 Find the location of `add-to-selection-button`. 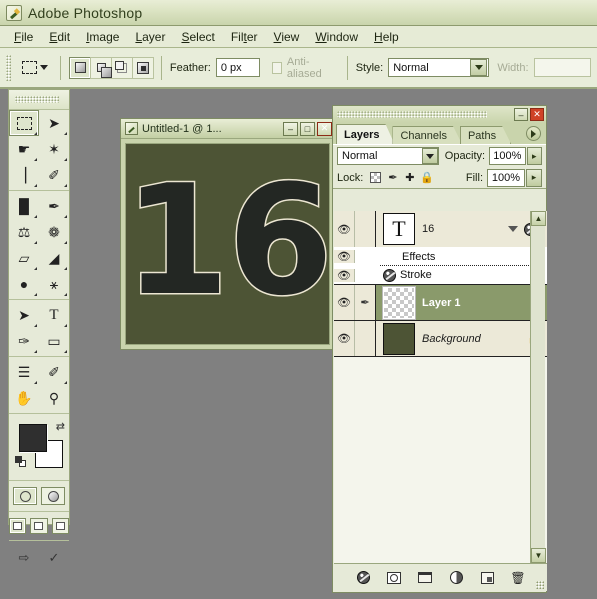

add-to-selection-button is located at coordinates (101, 67).